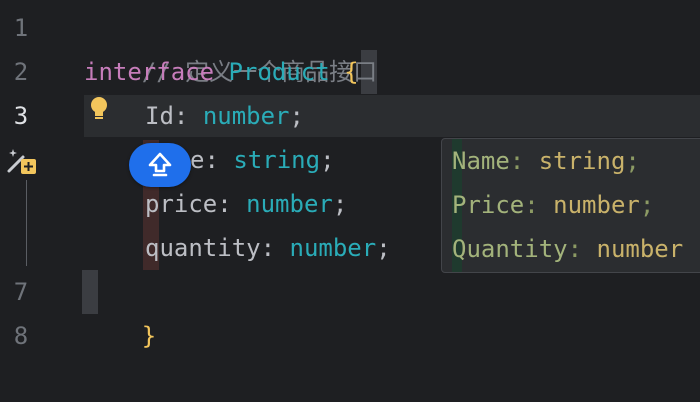 The height and width of the screenshot is (402, 700). I want to click on close-brace: }, so click(149, 336).